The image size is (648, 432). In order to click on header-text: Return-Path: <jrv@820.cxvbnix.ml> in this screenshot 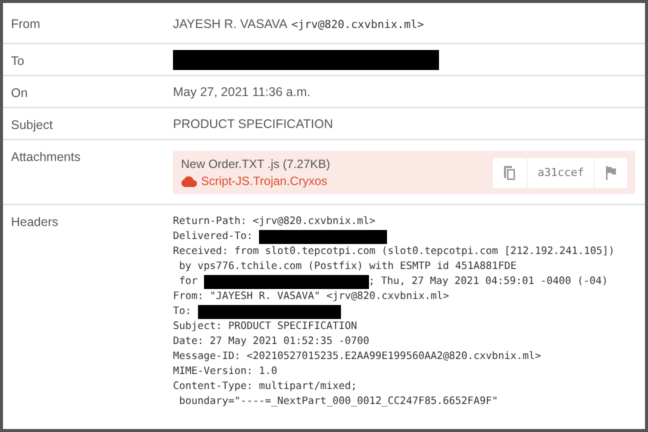, I will do `click(274, 221)`.